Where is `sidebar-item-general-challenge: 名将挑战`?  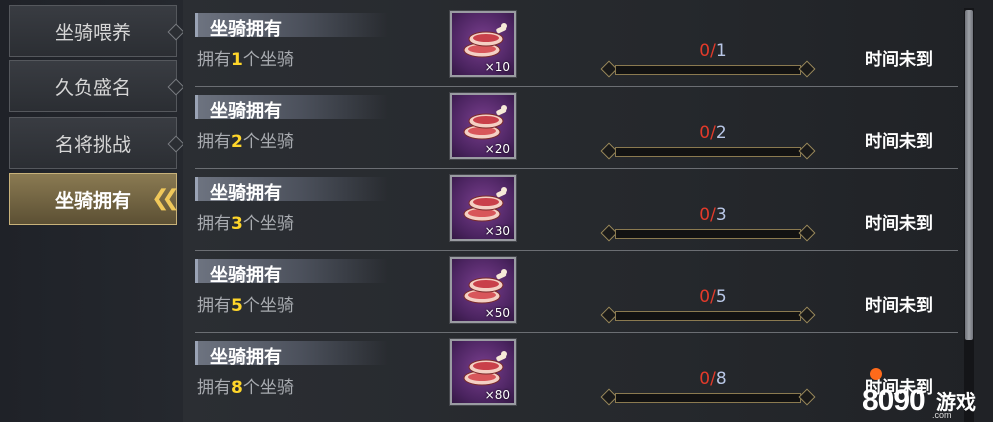
sidebar-item-general-challenge: 名将挑战 is located at coordinates (97, 143).